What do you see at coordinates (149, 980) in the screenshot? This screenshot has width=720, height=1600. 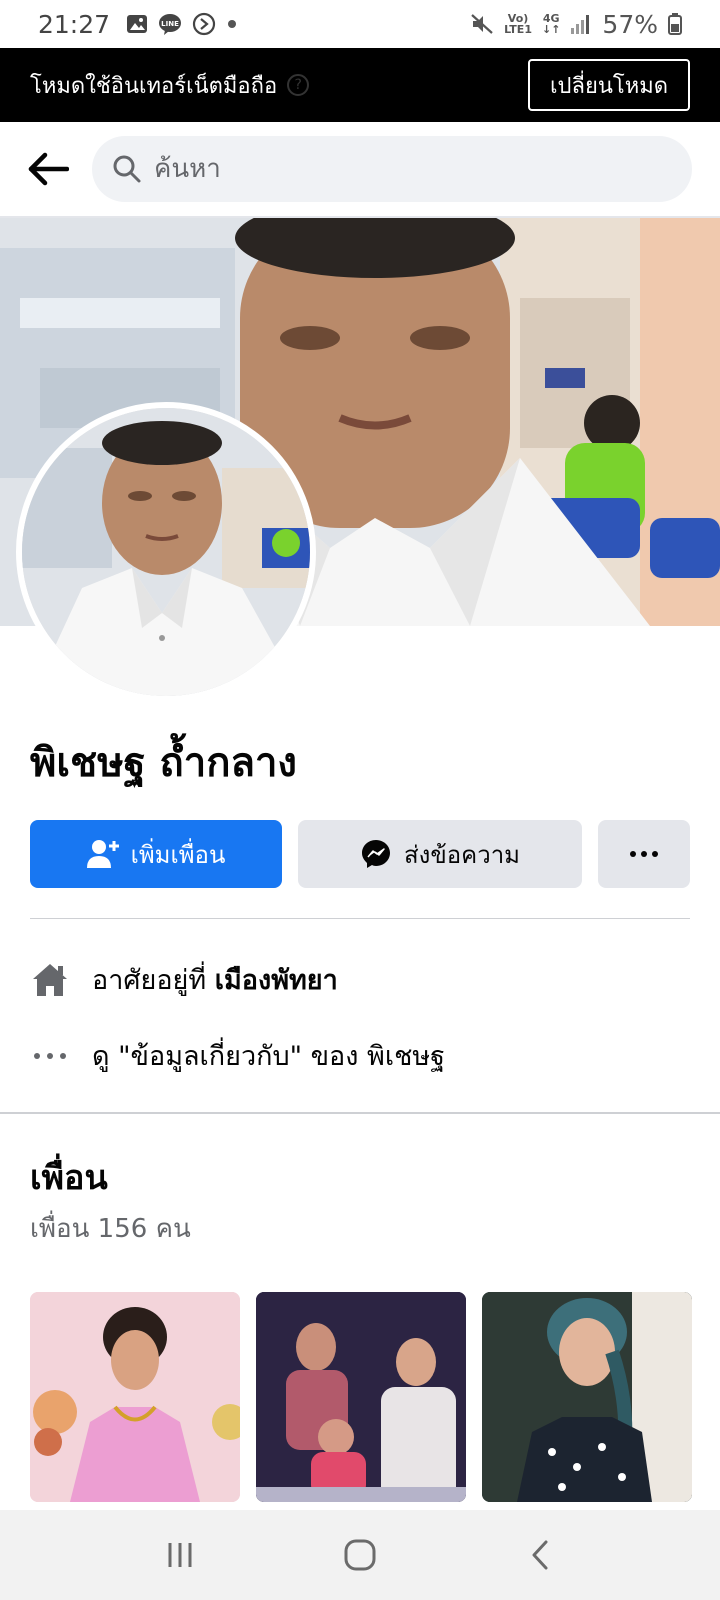 I see `lives-in-prefix: อาศัยอยู่ที่` at bounding box center [149, 980].